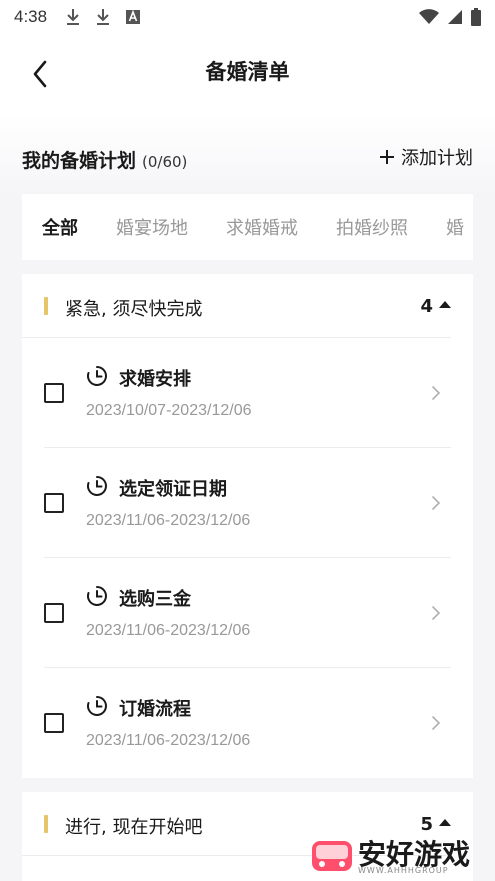 This screenshot has width=495, height=881. What do you see at coordinates (247, 393) in the screenshot?
I see `task-item: 求婚安排 2023/10/07-2023/12/06` at bounding box center [247, 393].